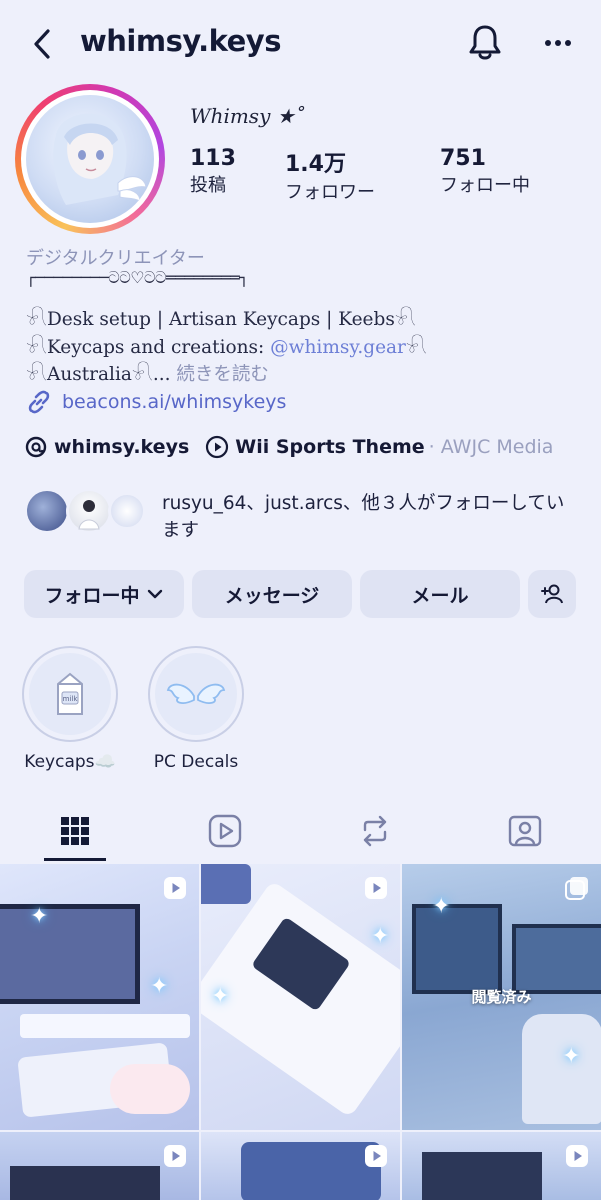 The image size is (601, 1200). I want to click on posts-stat: 113 投稿, so click(213, 171).